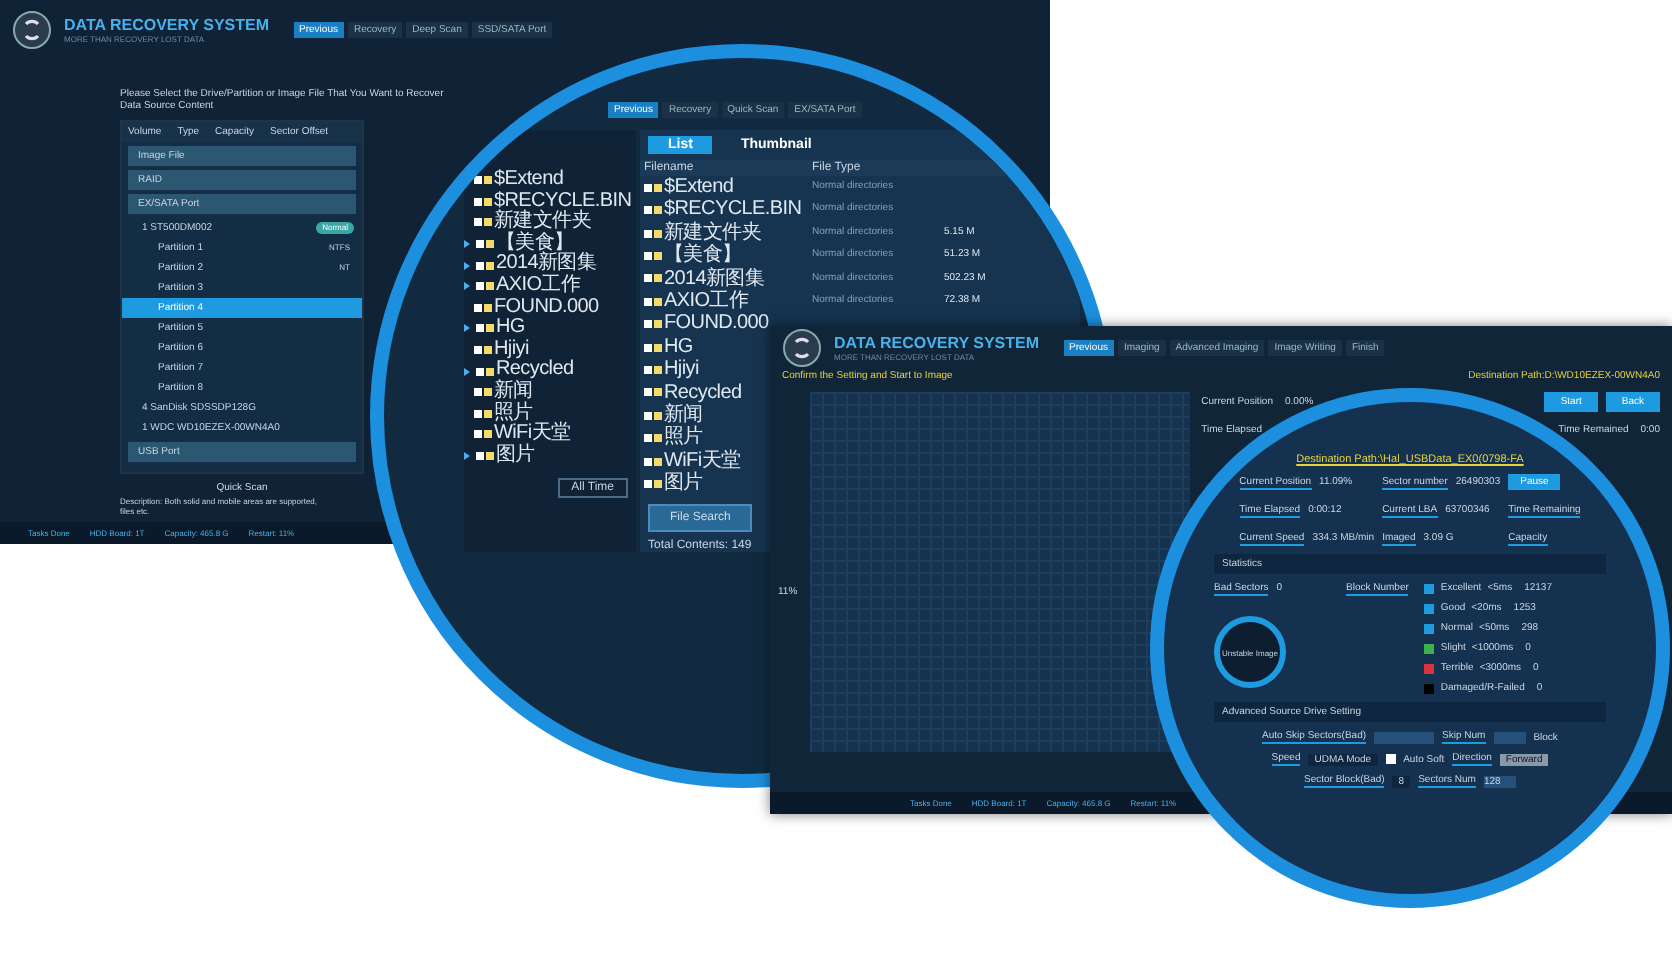 This screenshot has width=1672, height=968. I want to click on file-name-cell: 【美食】, so click(726, 256).